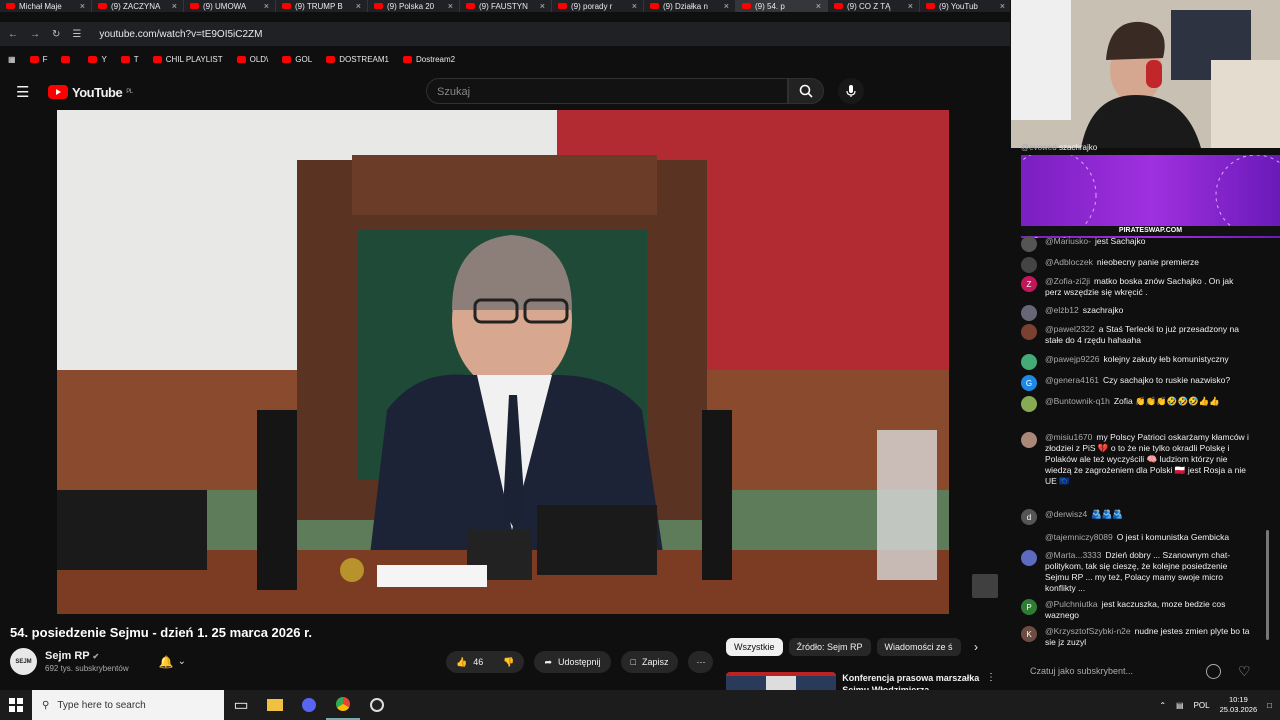  What do you see at coordinates (1269, 705) in the screenshot?
I see `notification-icon: □` at bounding box center [1269, 705].